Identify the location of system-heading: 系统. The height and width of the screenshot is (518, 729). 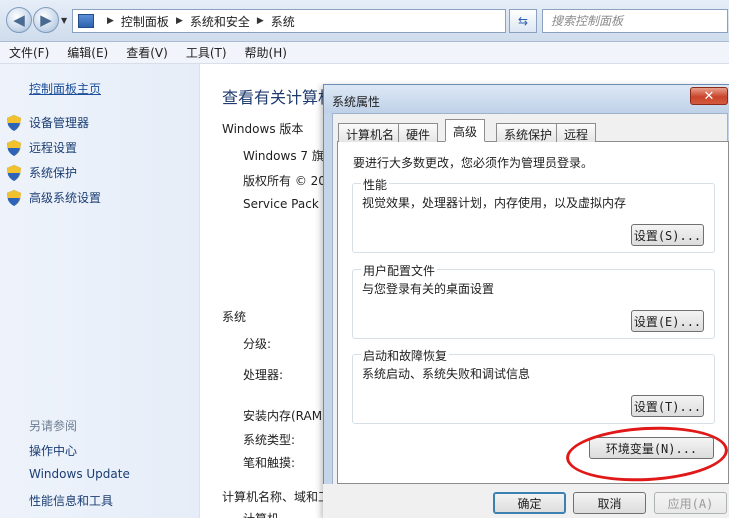
(234, 317).